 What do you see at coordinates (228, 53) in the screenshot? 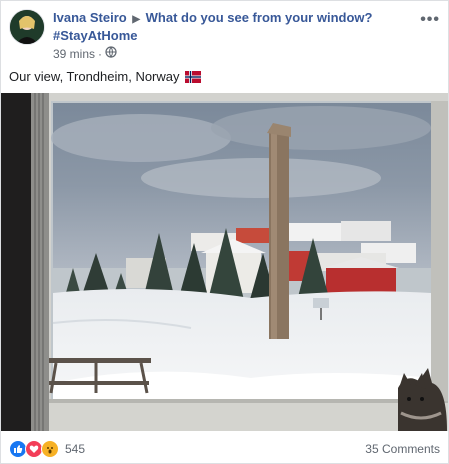
I see `post-subline: 39 mins ·` at bounding box center [228, 53].